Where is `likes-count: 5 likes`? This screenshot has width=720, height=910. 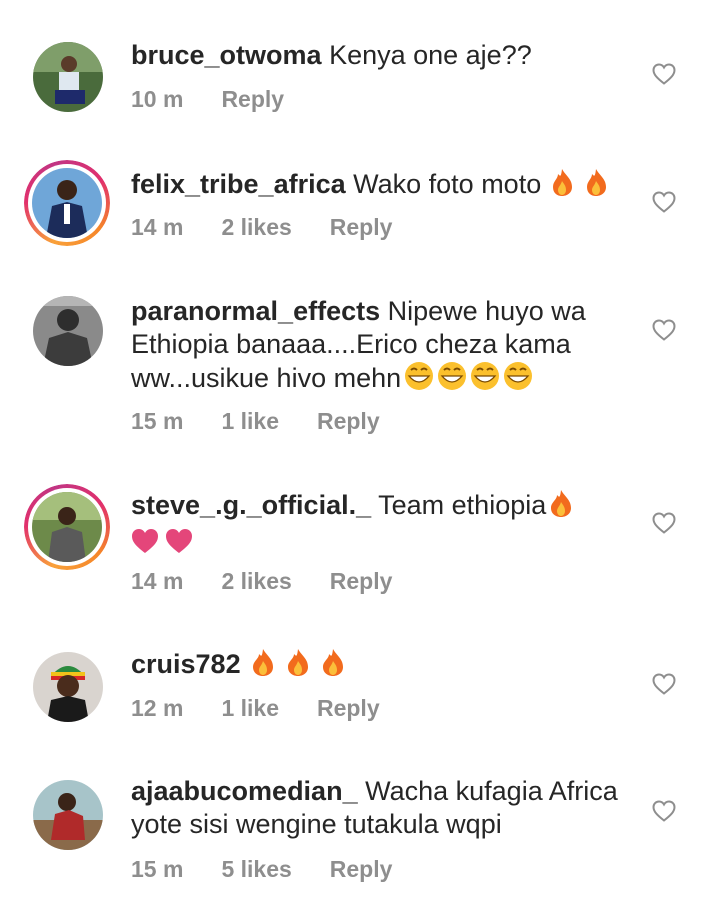
likes-count: 5 likes is located at coordinates (256, 869).